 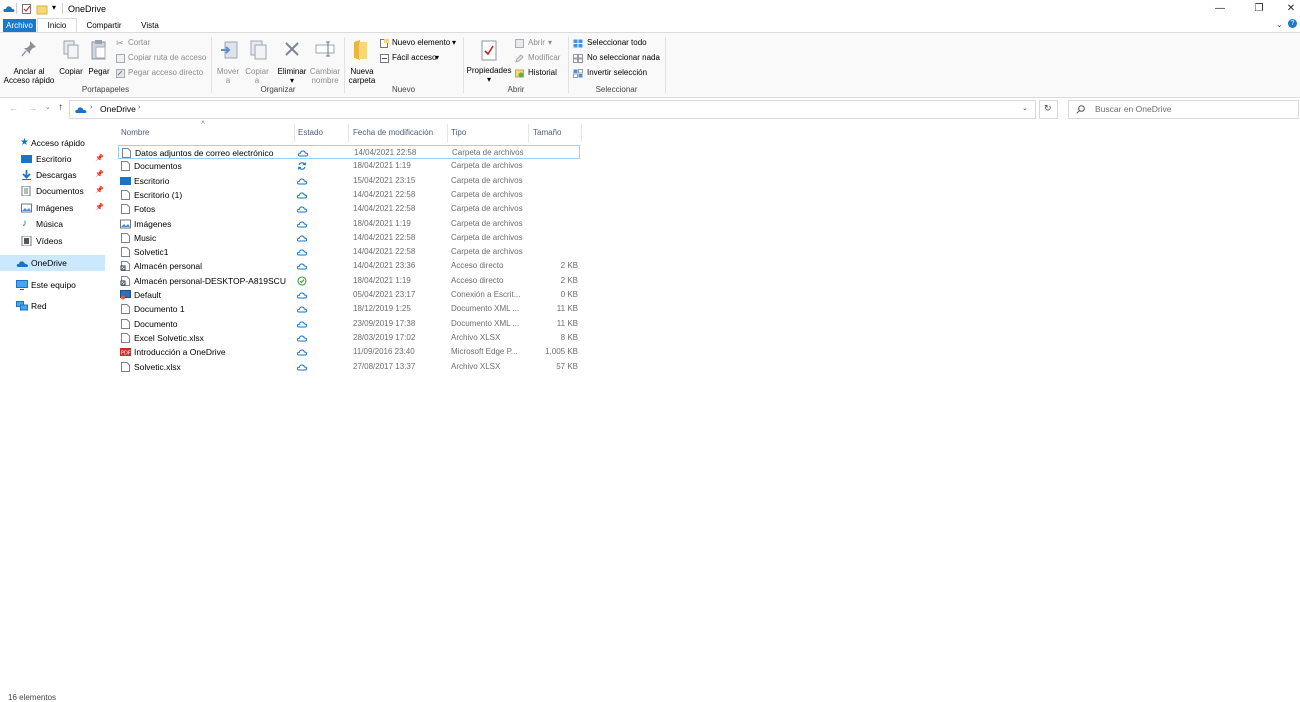 I want to click on select-none-button: No seleccionar nada, so click(x=618, y=58).